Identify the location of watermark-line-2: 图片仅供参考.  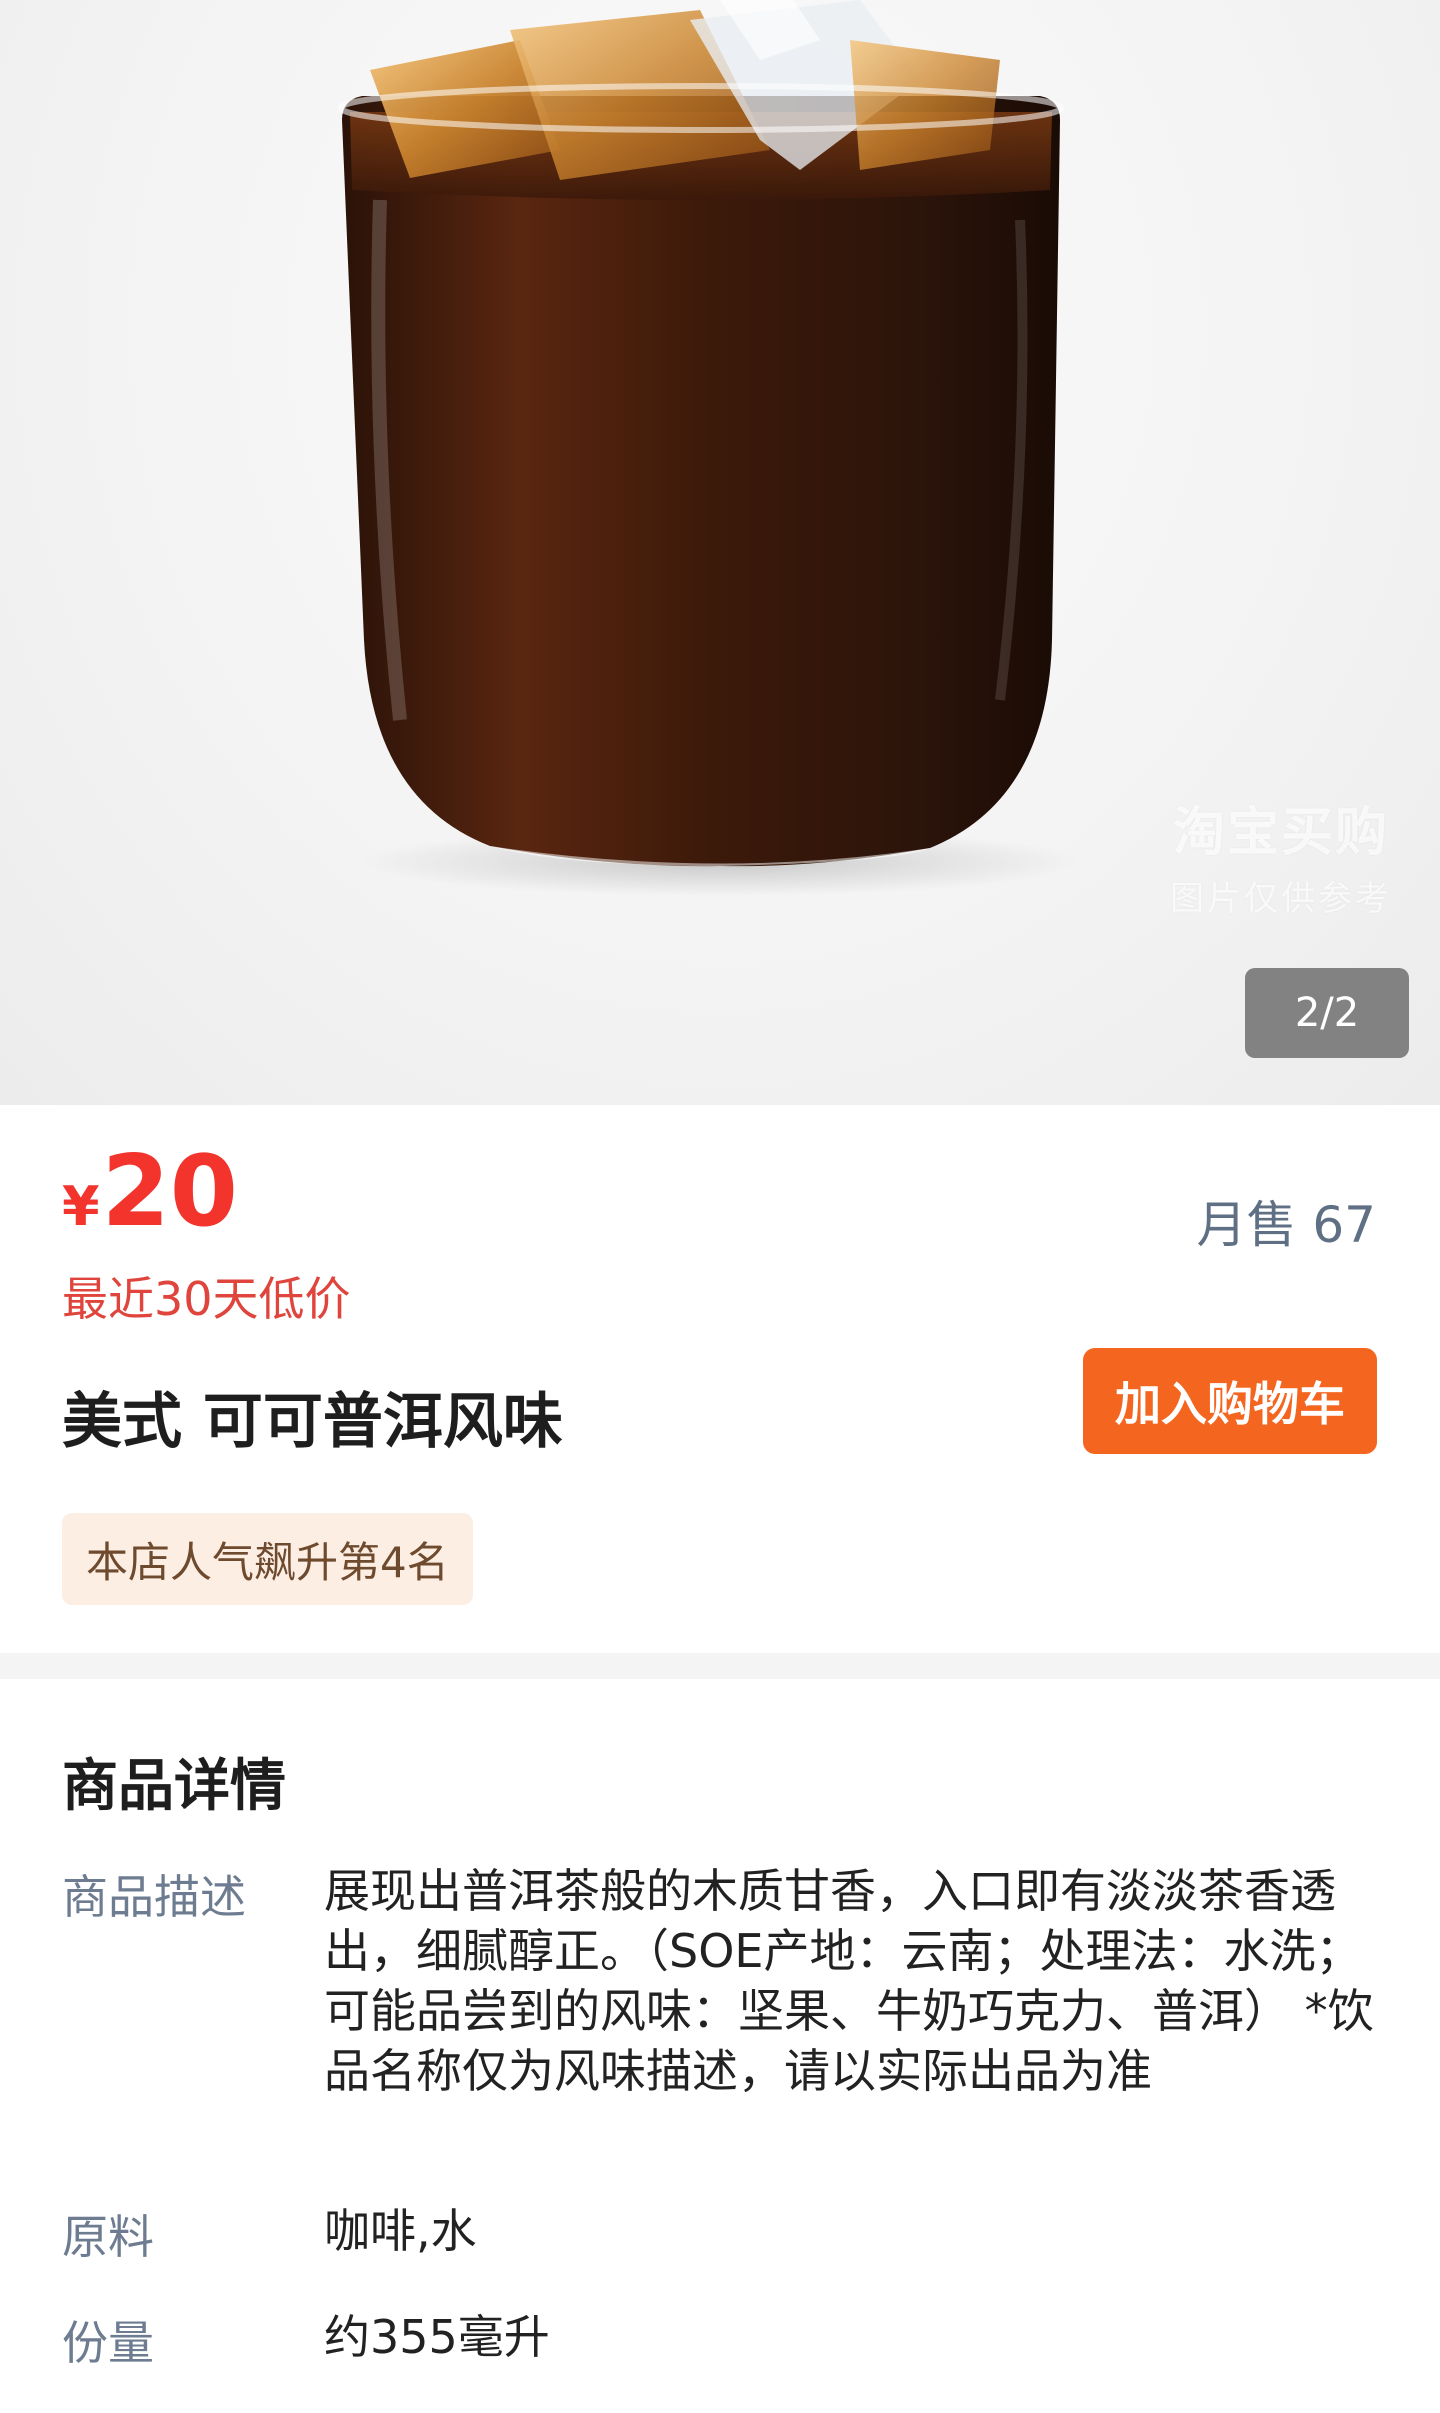
(1281, 899).